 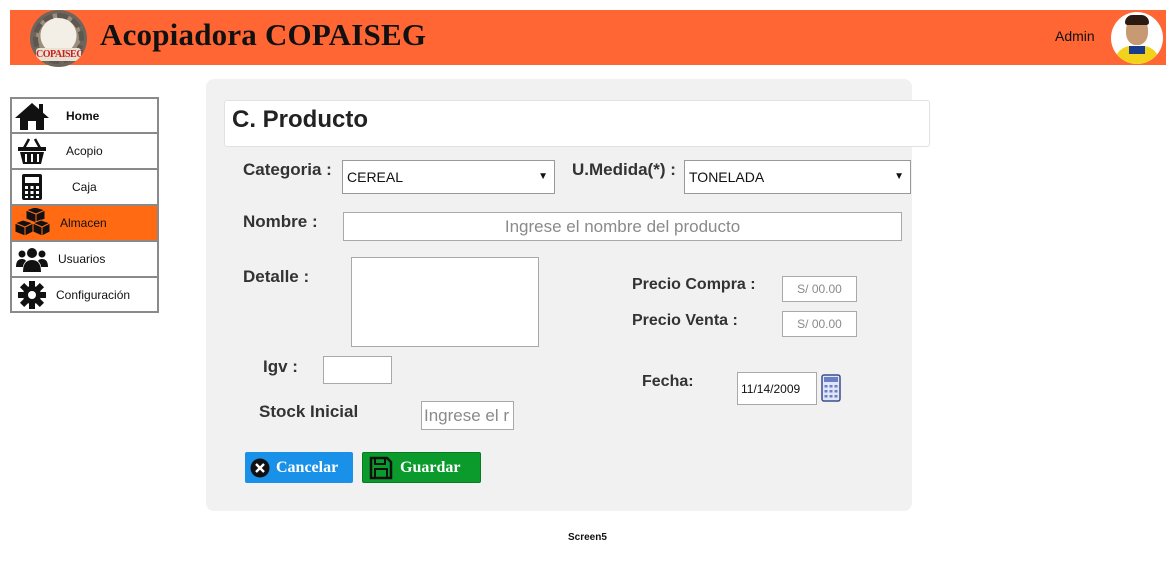 What do you see at coordinates (831, 388) in the screenshot?
I see `calendar-icon` at bounding box center [831, 388].